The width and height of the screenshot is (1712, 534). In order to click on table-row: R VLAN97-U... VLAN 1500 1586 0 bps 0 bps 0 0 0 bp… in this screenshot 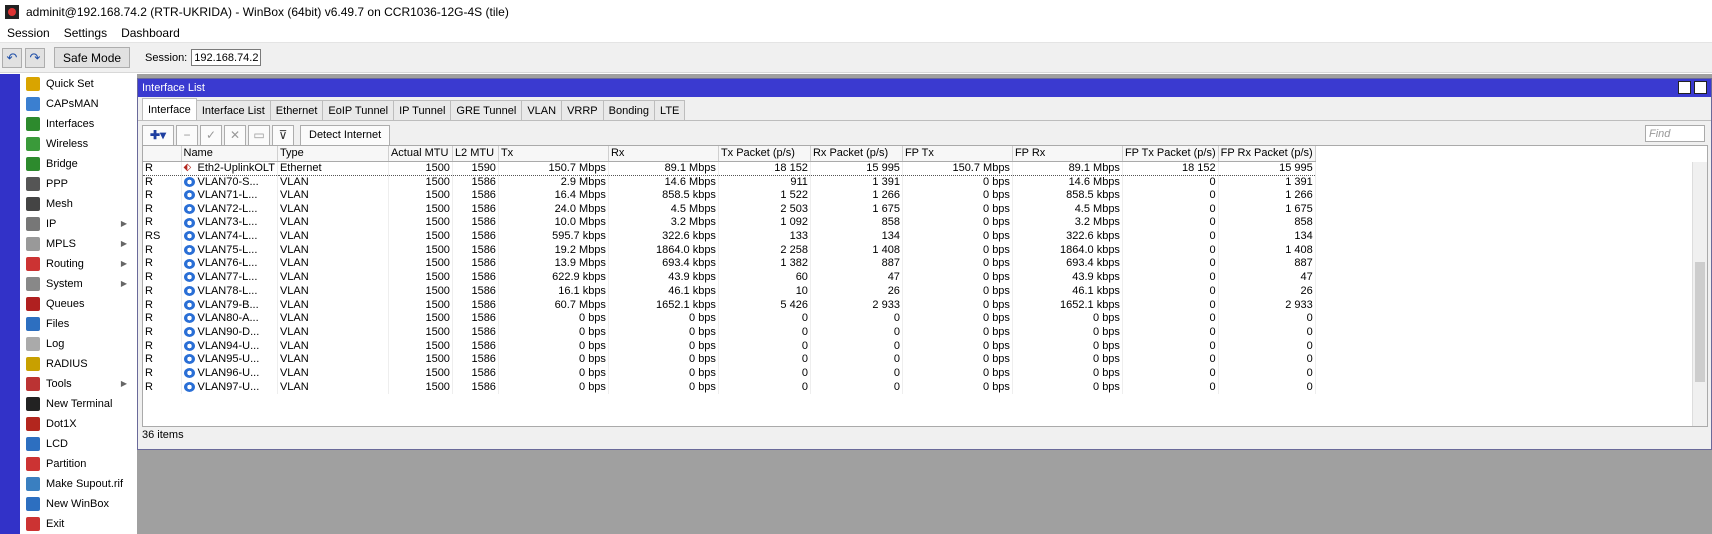, I will do `click(729, 387)`.